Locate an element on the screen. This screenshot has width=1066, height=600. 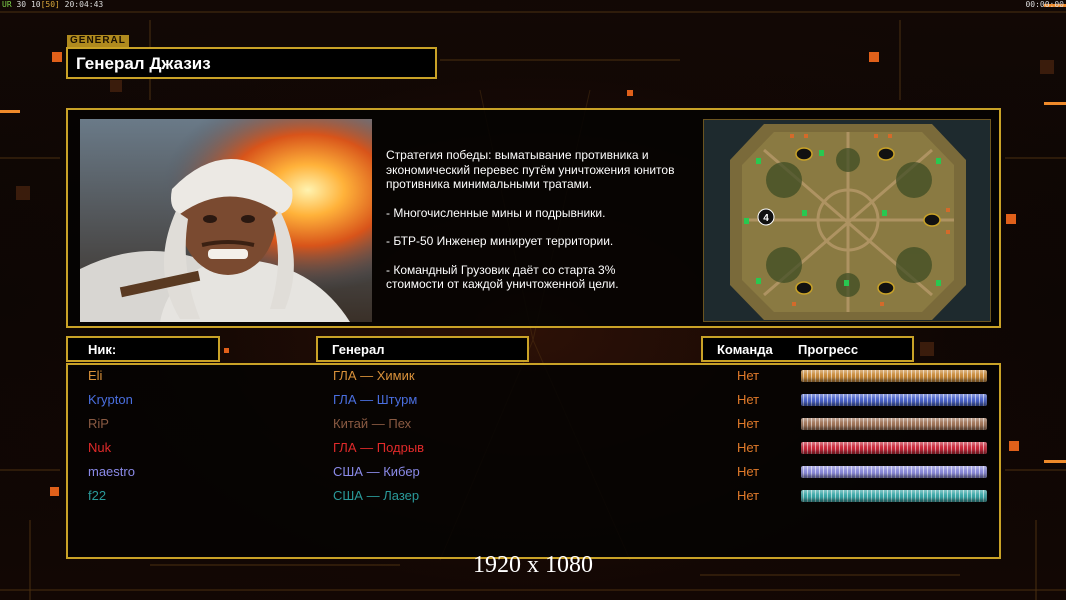
hud-status: UR 30 10[50] 20:04:43 is located at coordinates (52, 4).